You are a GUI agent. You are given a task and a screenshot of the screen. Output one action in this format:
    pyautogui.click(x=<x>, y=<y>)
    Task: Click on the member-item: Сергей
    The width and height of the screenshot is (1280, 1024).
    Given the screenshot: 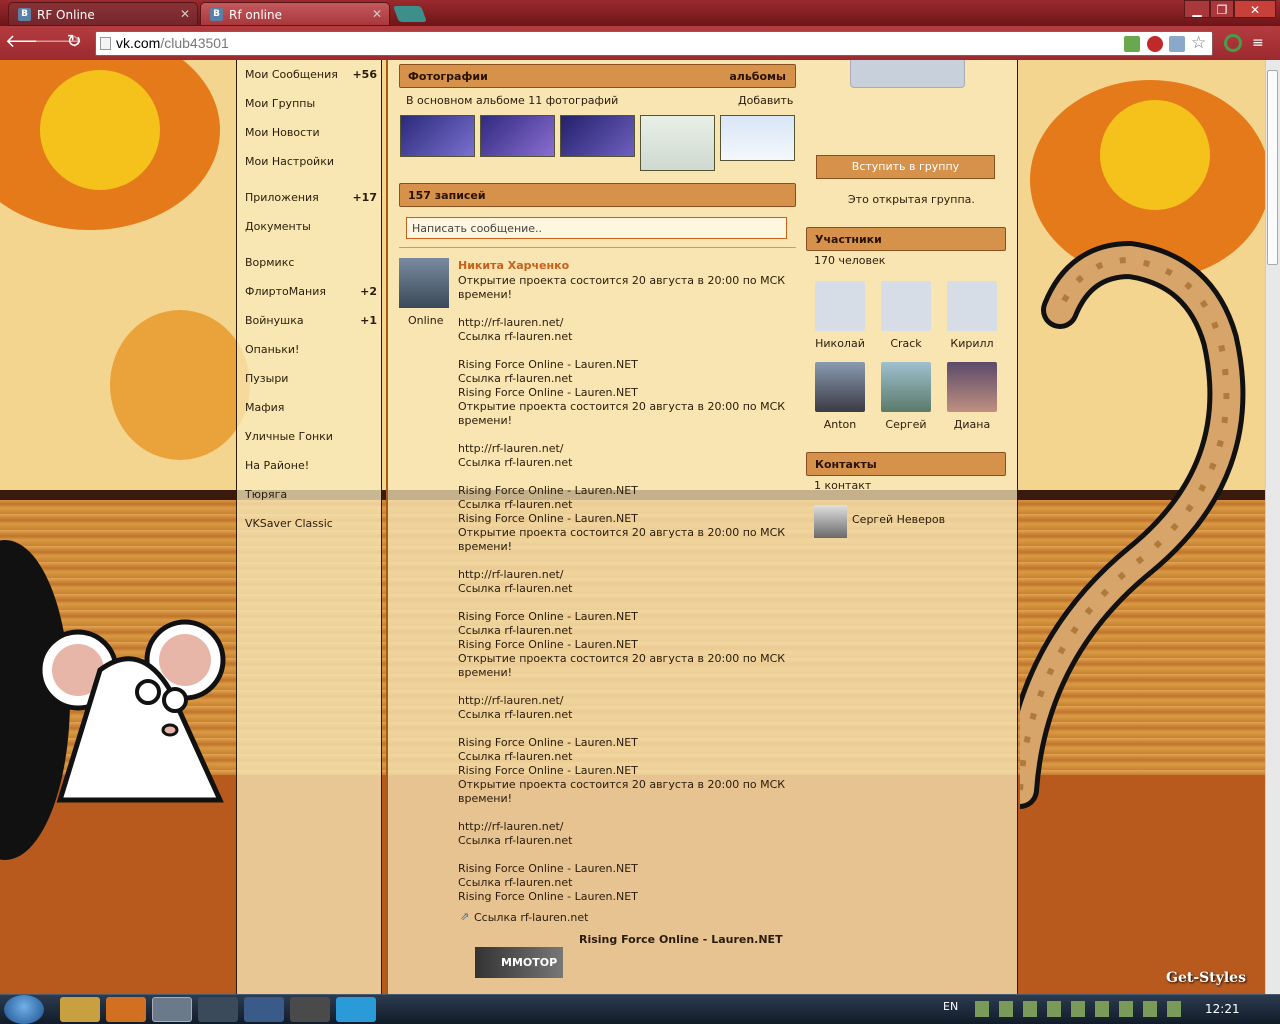 What is the action you would take?
    pyautogui.click(x=906, y=396)
    